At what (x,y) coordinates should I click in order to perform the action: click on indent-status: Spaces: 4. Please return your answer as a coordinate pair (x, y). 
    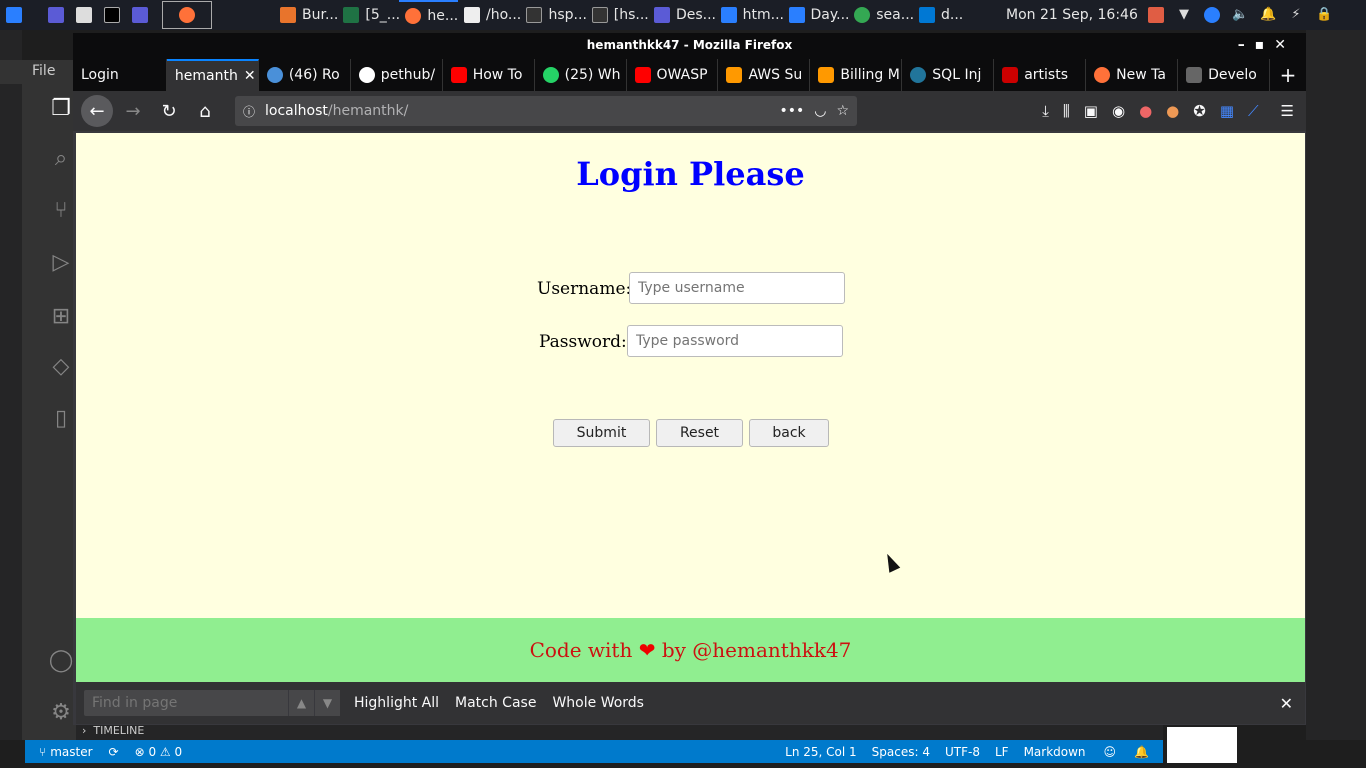
    Looking at the image, I should click on (901, 752).